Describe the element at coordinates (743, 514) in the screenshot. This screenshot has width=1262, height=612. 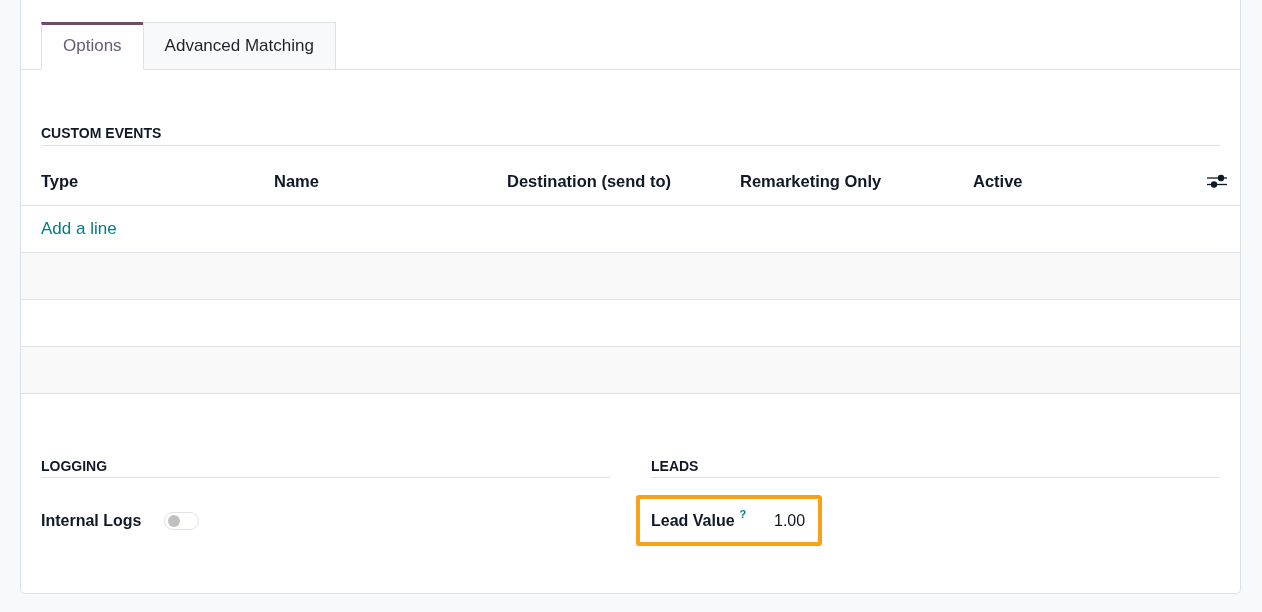
I see `help-tooltip: ?` at that location.